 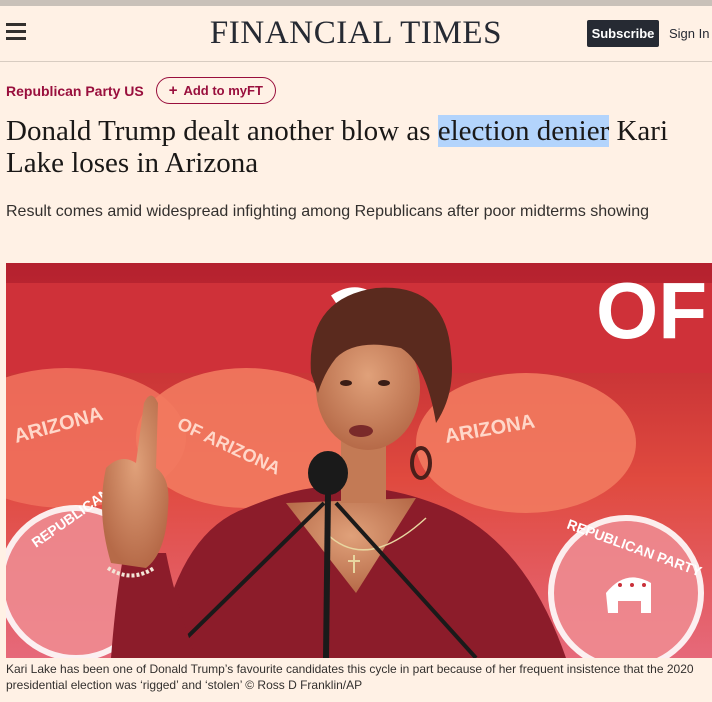 What do you see at coordinates (654, 310) in the screenshot?
I see `banner-text-or-ar: OF AR` at bounding box center [654, 310].